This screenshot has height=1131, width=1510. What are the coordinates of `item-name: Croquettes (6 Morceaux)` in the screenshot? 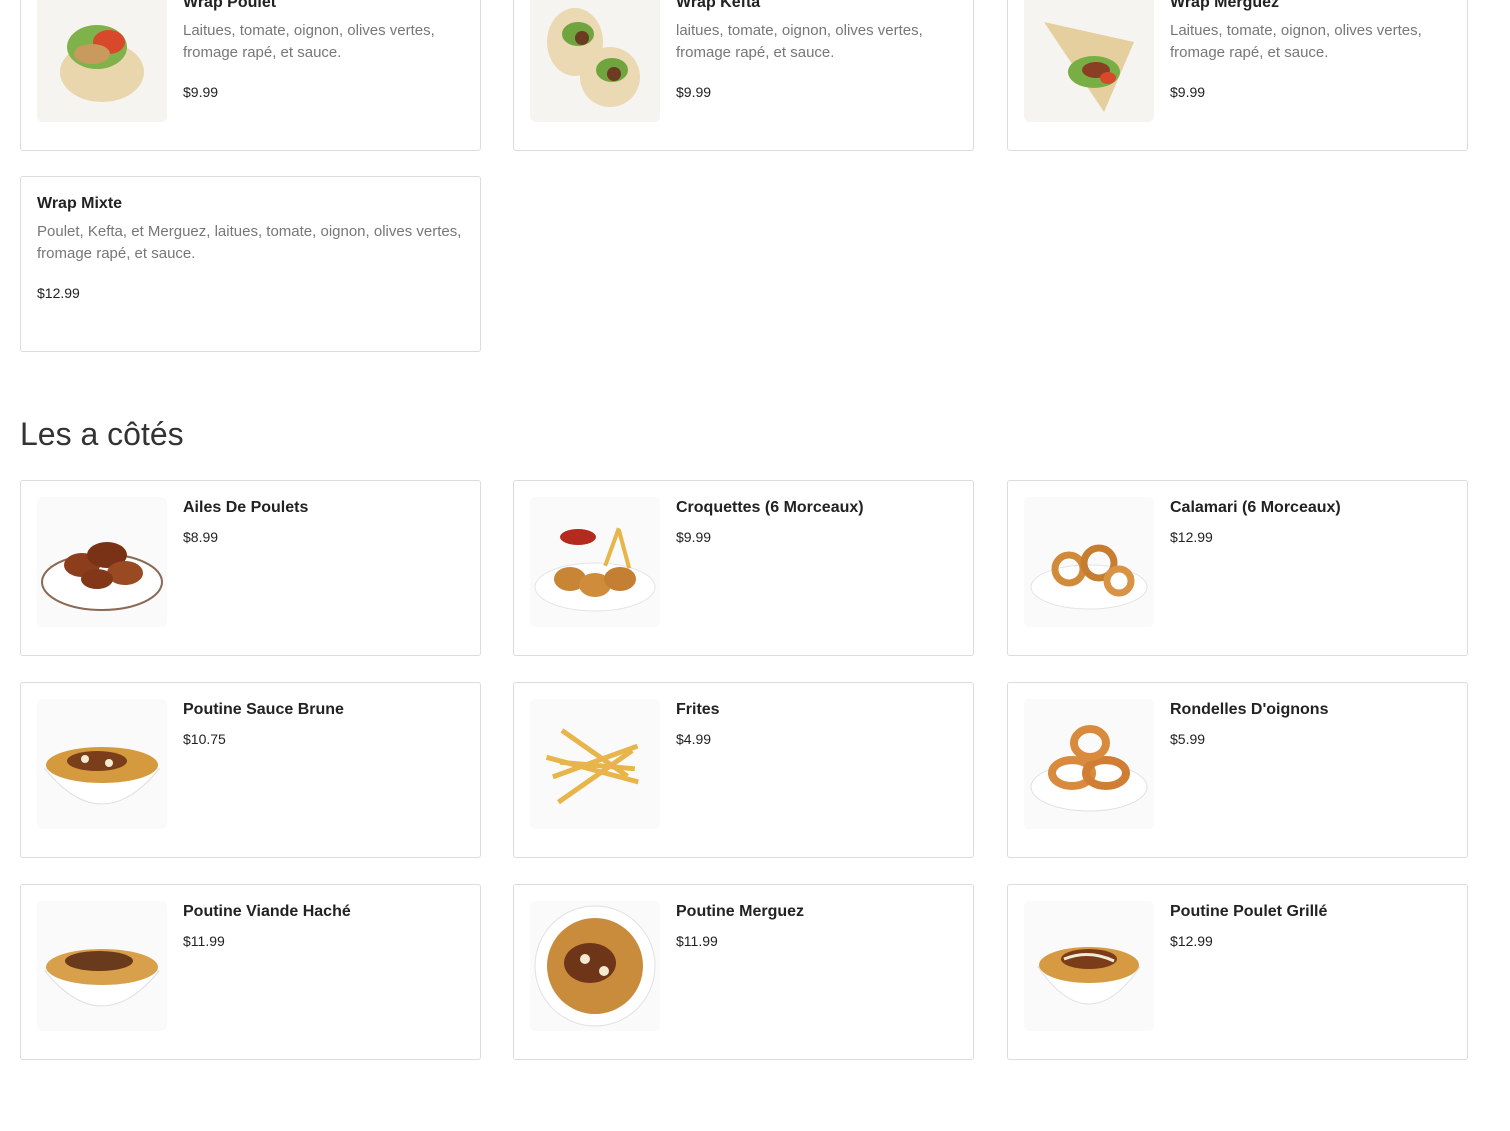 It's located at (770, 507).